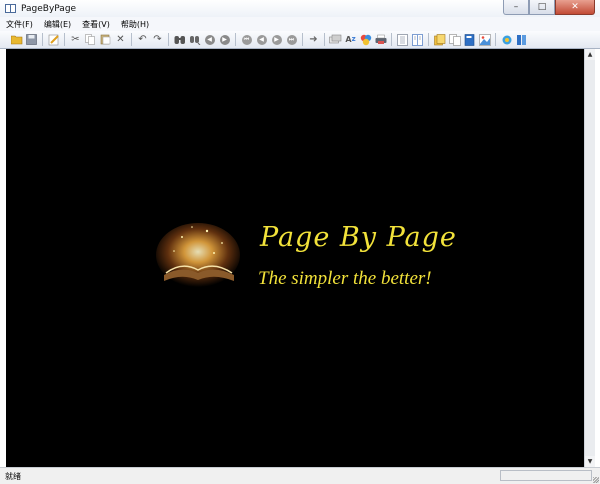  What do you see at coordinates (313, 39) in the screenshot?
I see `goto-icon: ➜` at bounding box center [313, 39].